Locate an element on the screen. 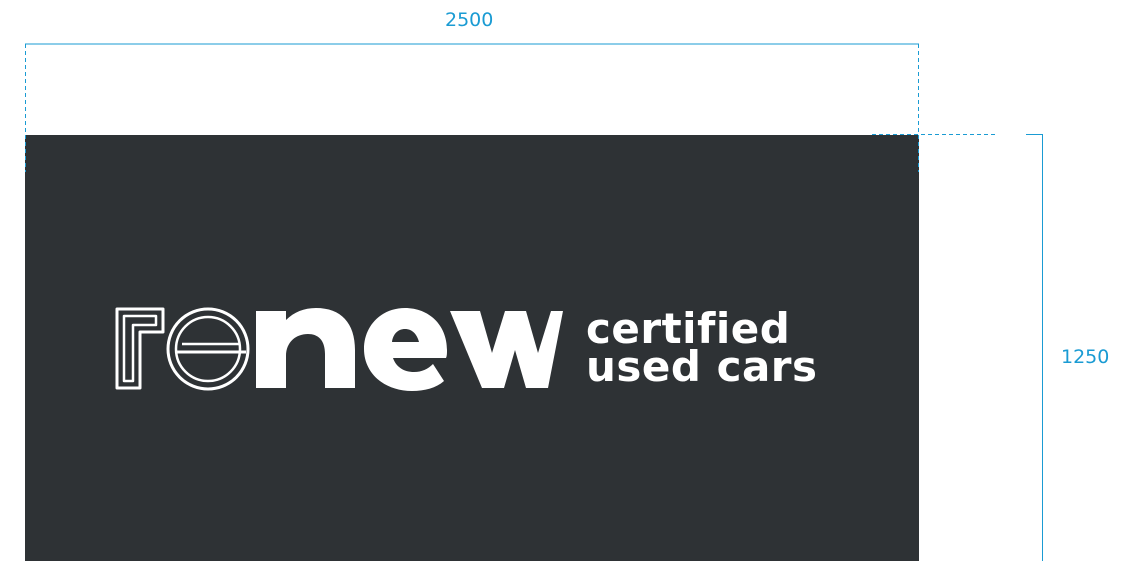 This screenshot has width=1148, height=561. width-label: 2500 is located at coordinates (469, 20).